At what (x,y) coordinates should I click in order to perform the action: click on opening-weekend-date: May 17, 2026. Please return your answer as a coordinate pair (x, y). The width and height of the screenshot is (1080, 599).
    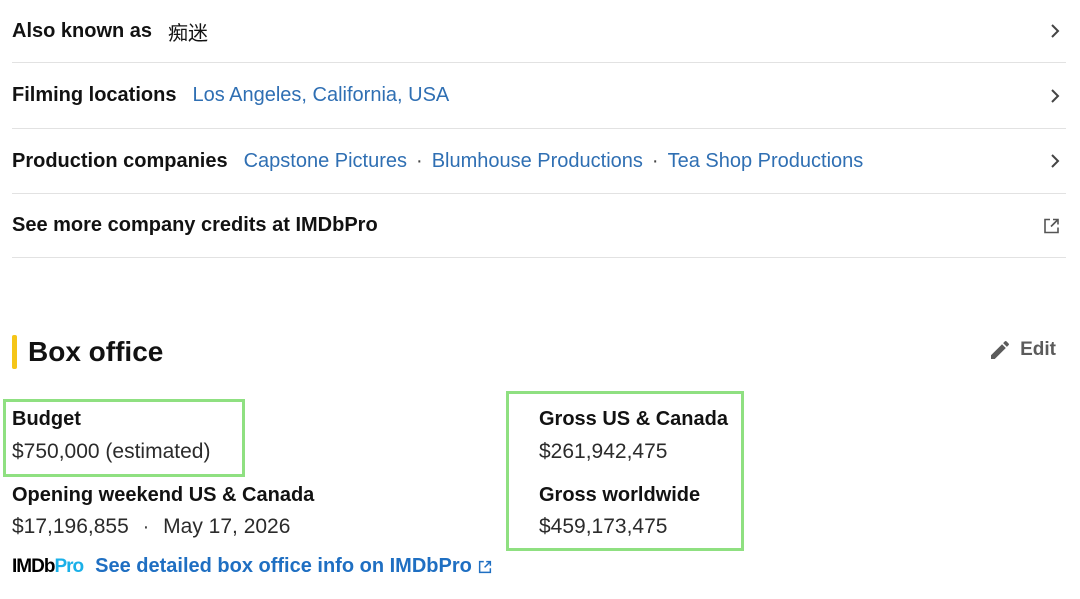
    Looking at the image, I should click on (227, 526).